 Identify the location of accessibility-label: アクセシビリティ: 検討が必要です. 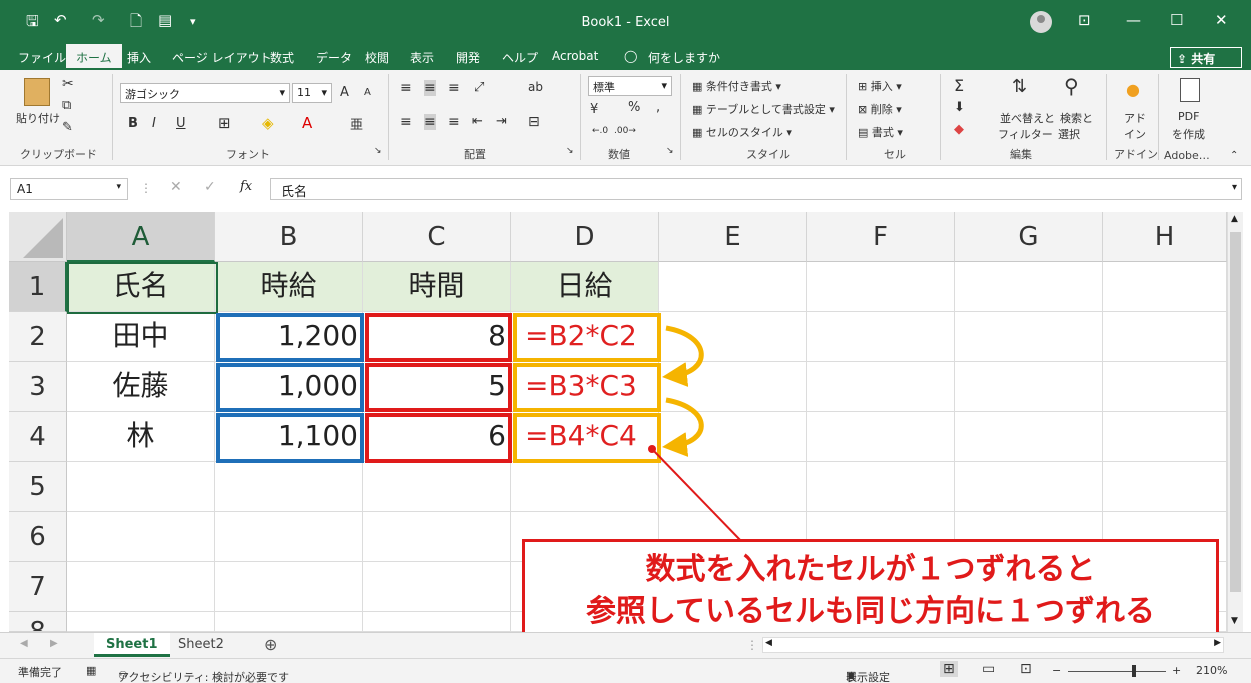
(203, 677).